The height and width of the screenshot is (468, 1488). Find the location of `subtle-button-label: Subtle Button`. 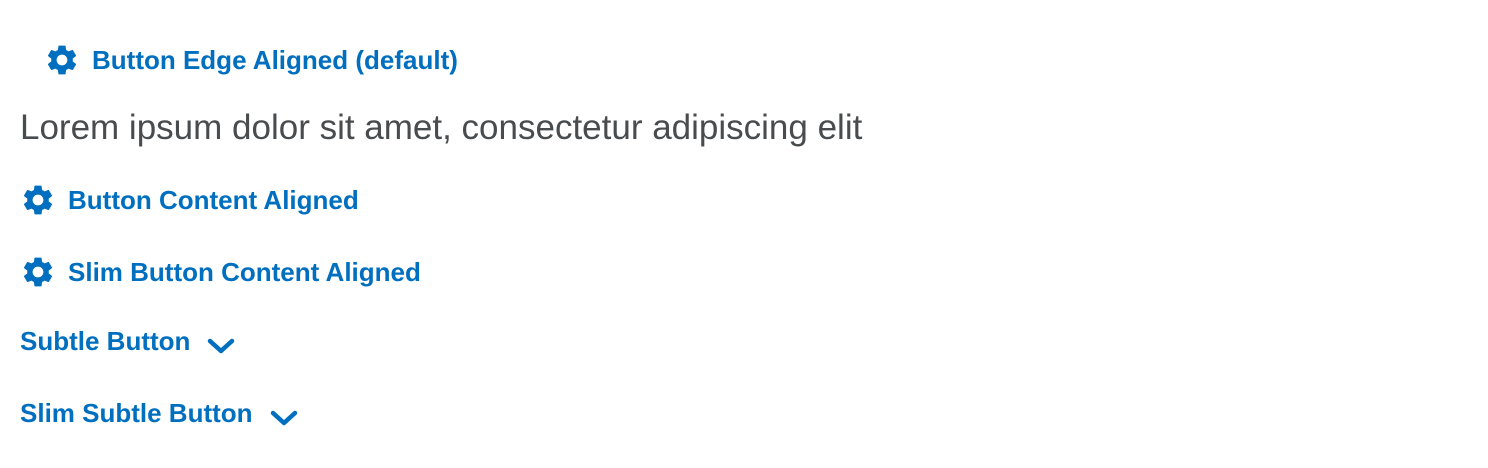

subtle-button-label: Subtle Button is located at coordinates (105, 341).